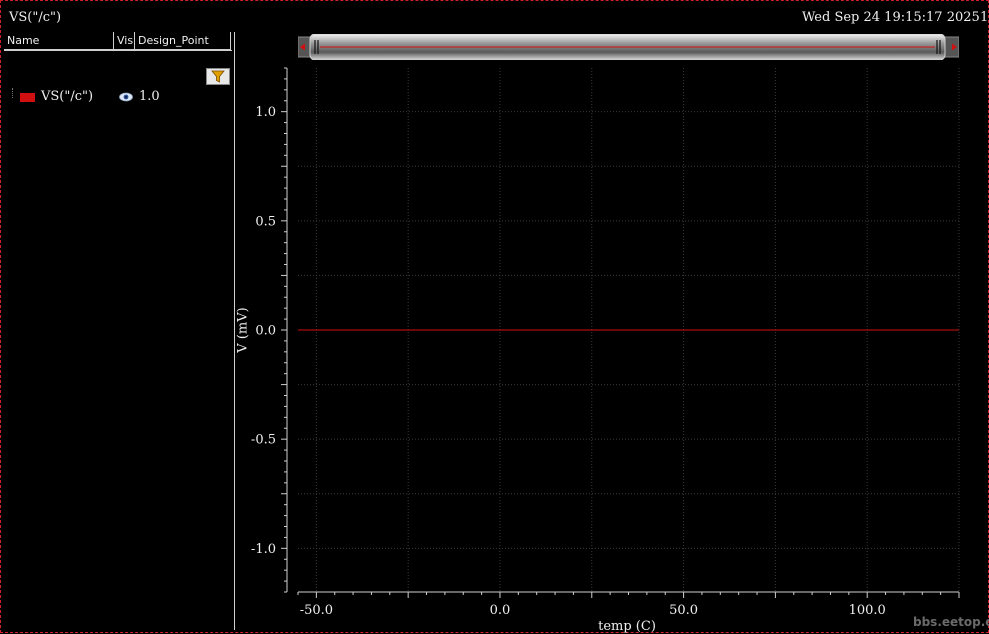  Describe the element at coordinates (683, 610) in the screenshot. I see `x-tick-label: 50.0` at that location.